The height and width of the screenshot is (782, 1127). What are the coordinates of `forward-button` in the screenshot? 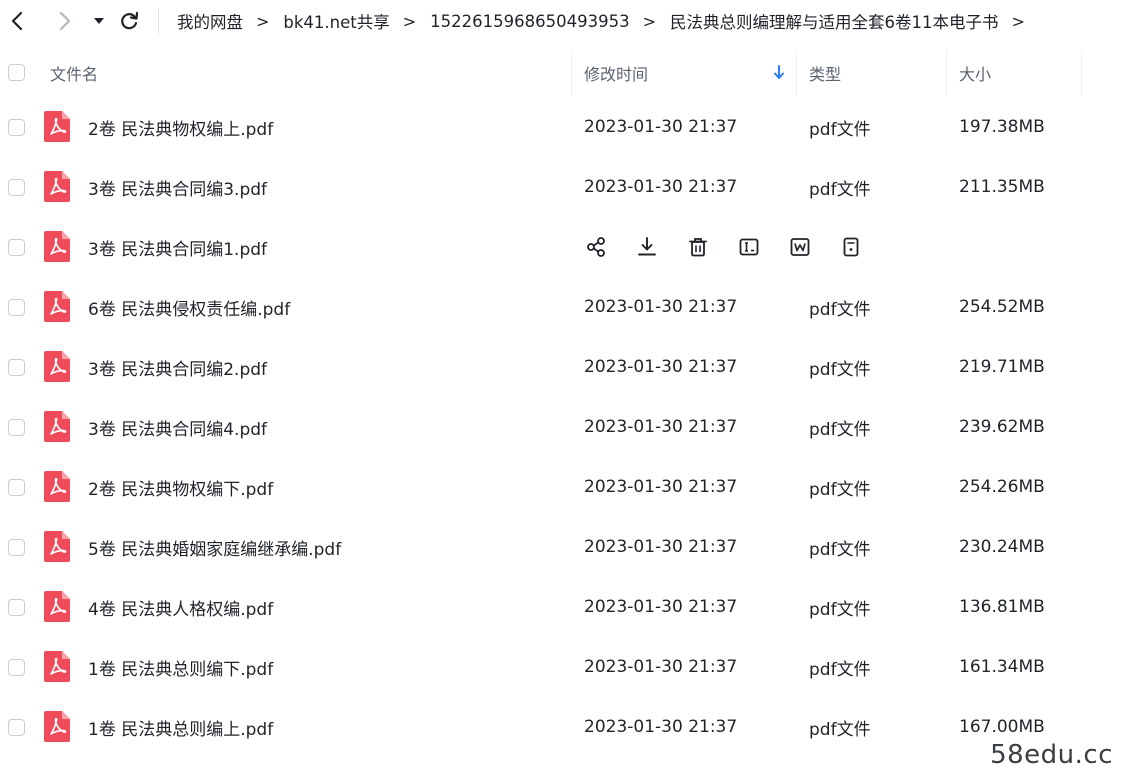 It's located at (64, 21).